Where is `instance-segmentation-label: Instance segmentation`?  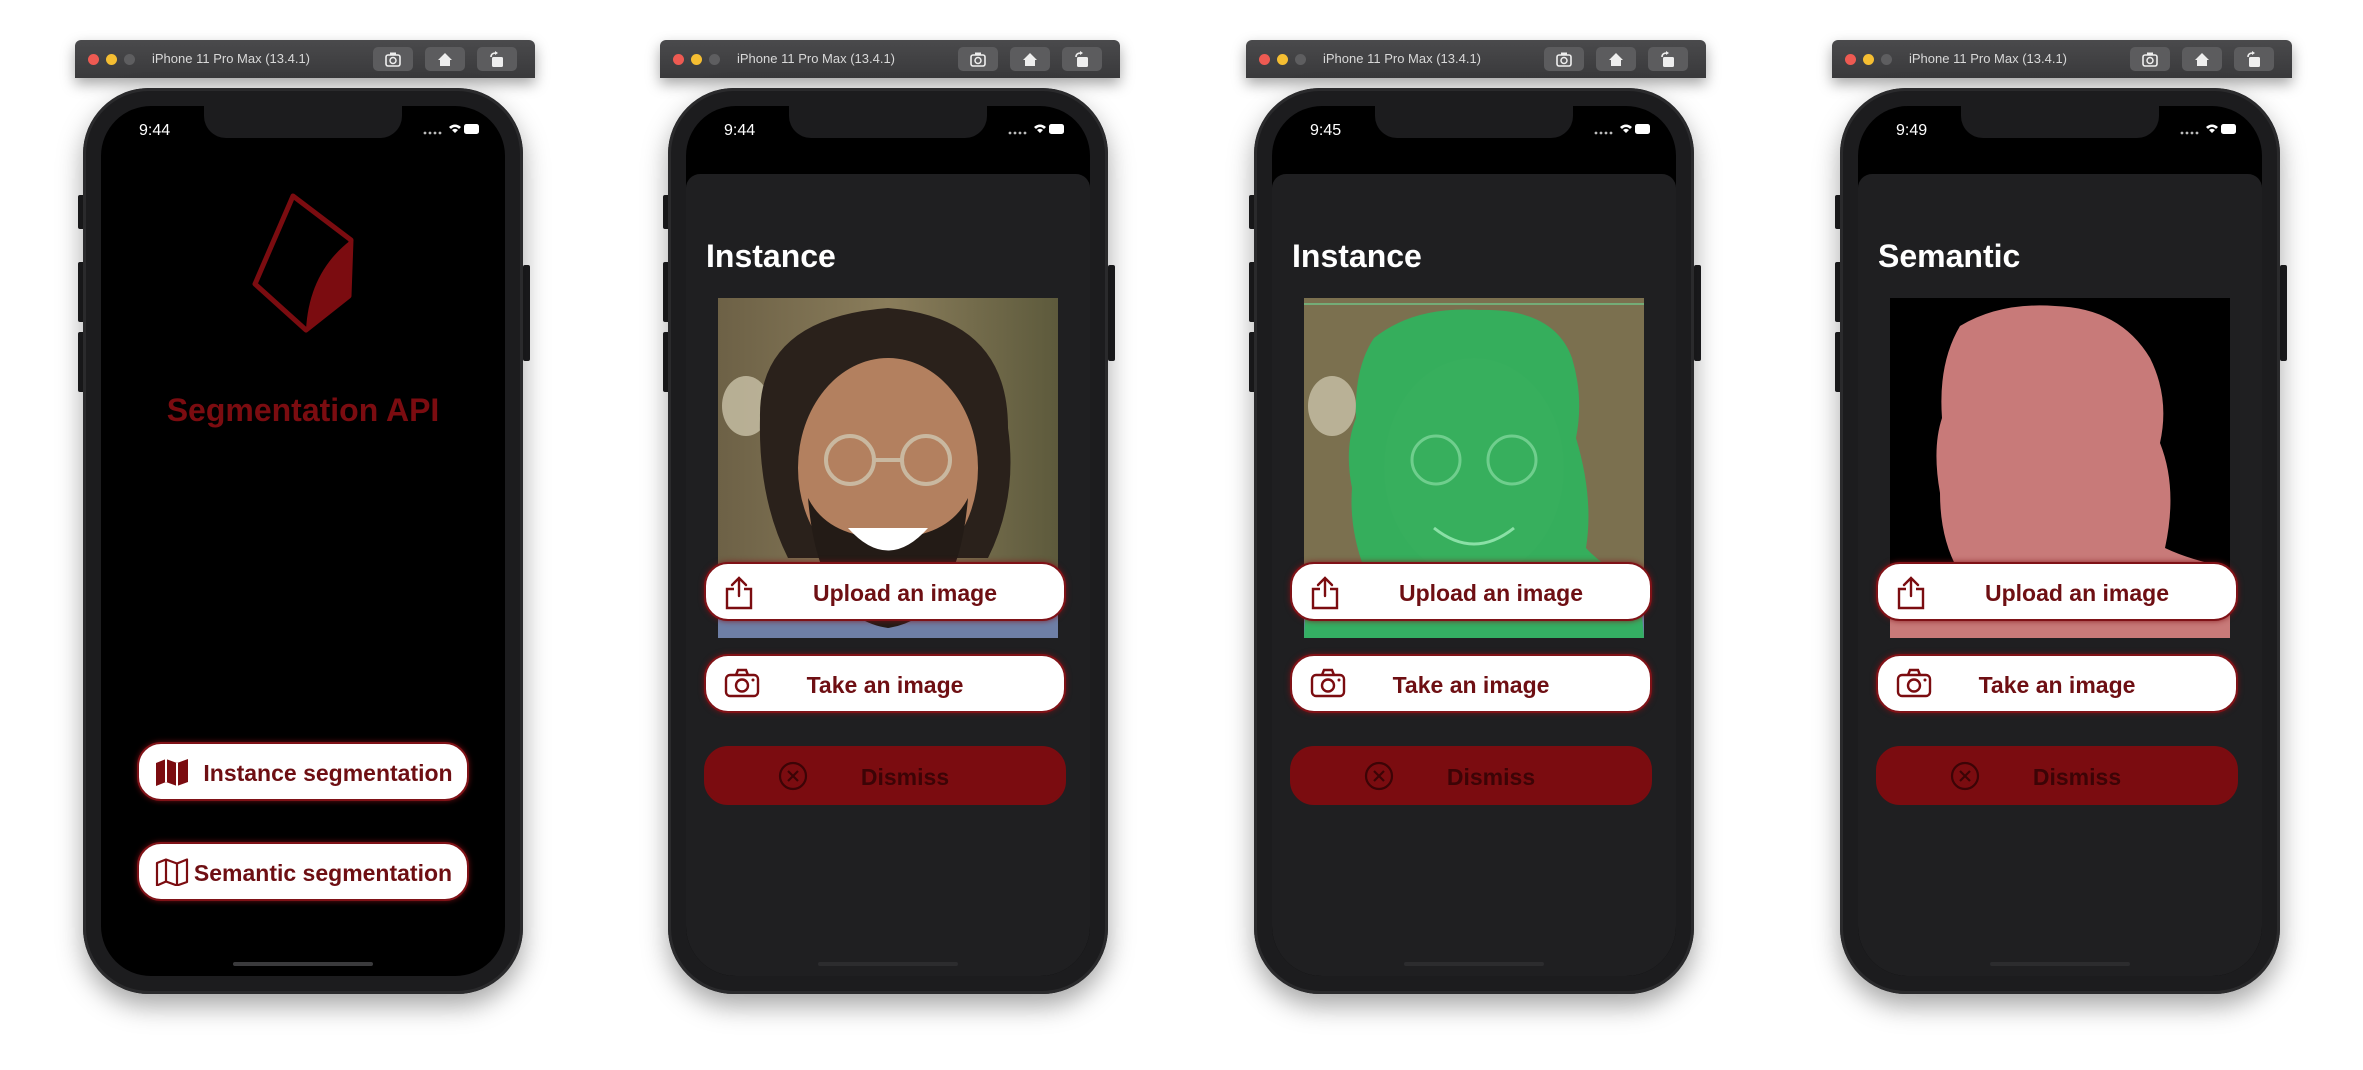
instance-segmentation-label: Instance segmentation is located at coordinates (328, 773).